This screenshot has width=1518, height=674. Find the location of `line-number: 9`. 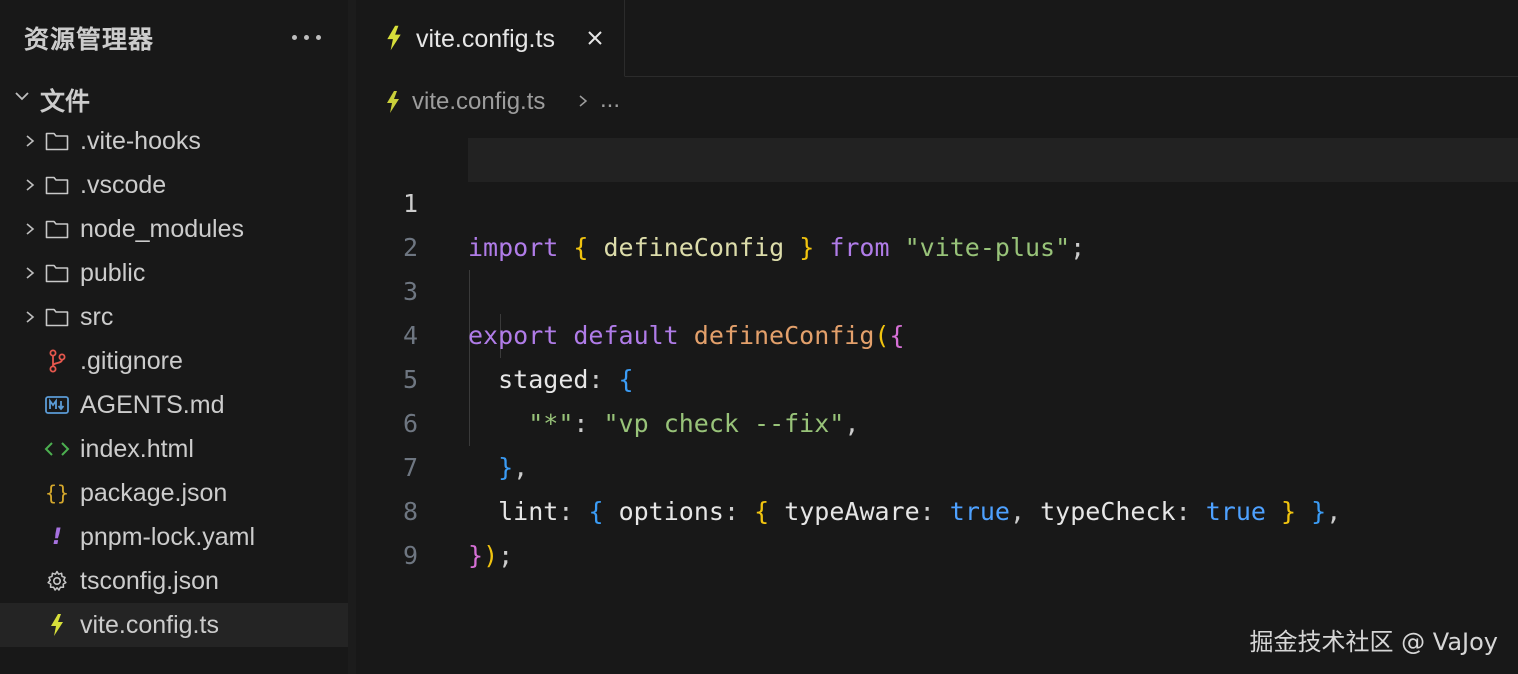

line-number: 9 is located at coordinates (410, 555).